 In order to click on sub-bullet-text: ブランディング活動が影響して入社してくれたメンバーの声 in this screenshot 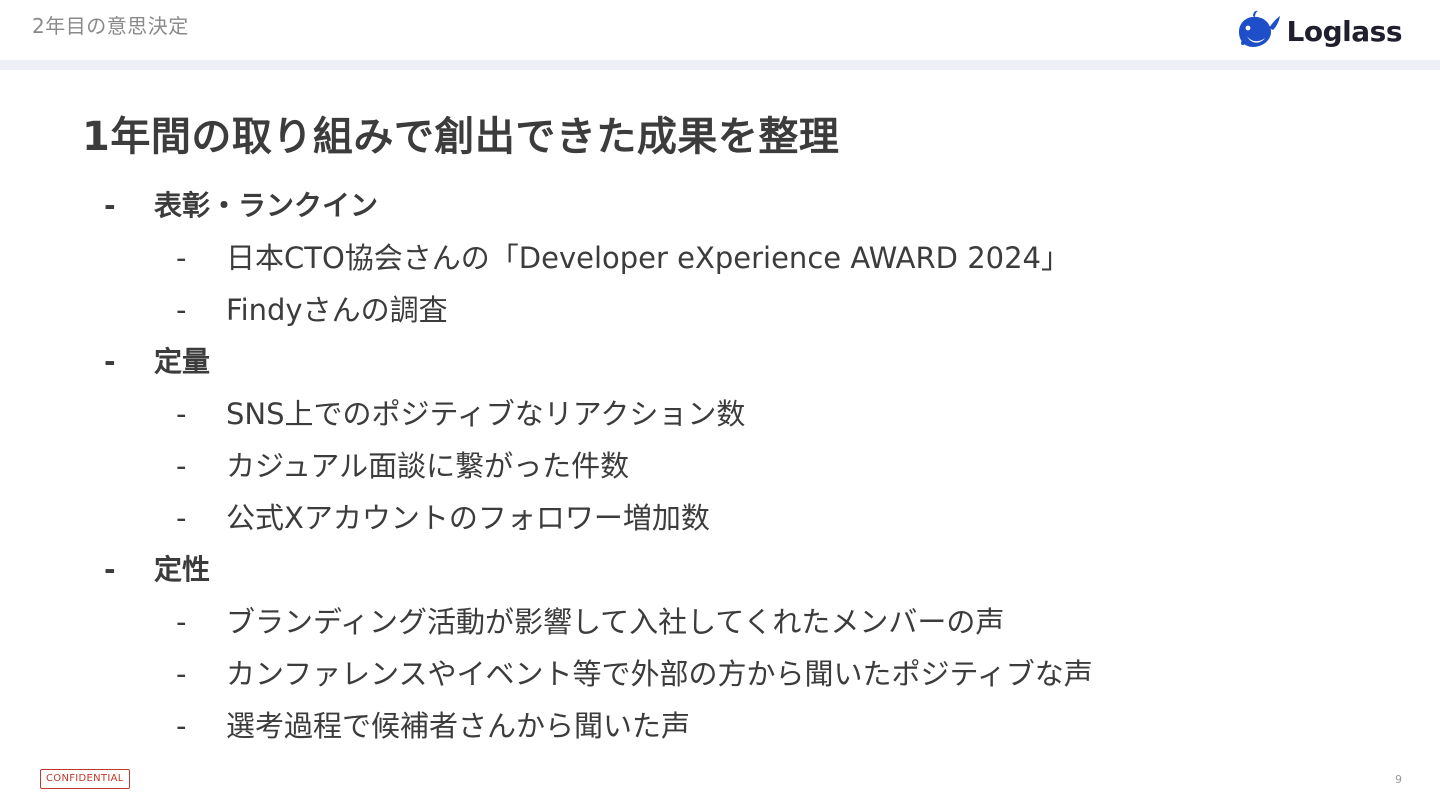, I will do `click(615, 622)`.